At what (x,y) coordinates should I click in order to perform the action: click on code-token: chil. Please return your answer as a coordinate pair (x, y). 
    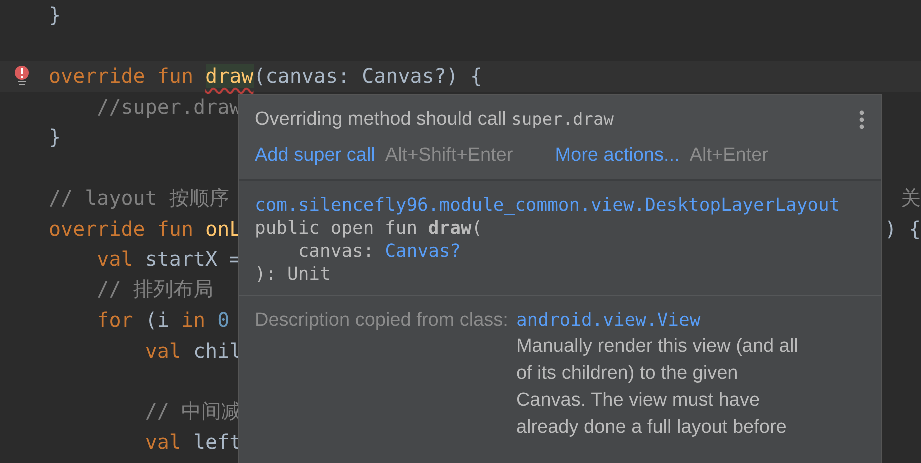
    Looking at the image, I should click on (218, 350).